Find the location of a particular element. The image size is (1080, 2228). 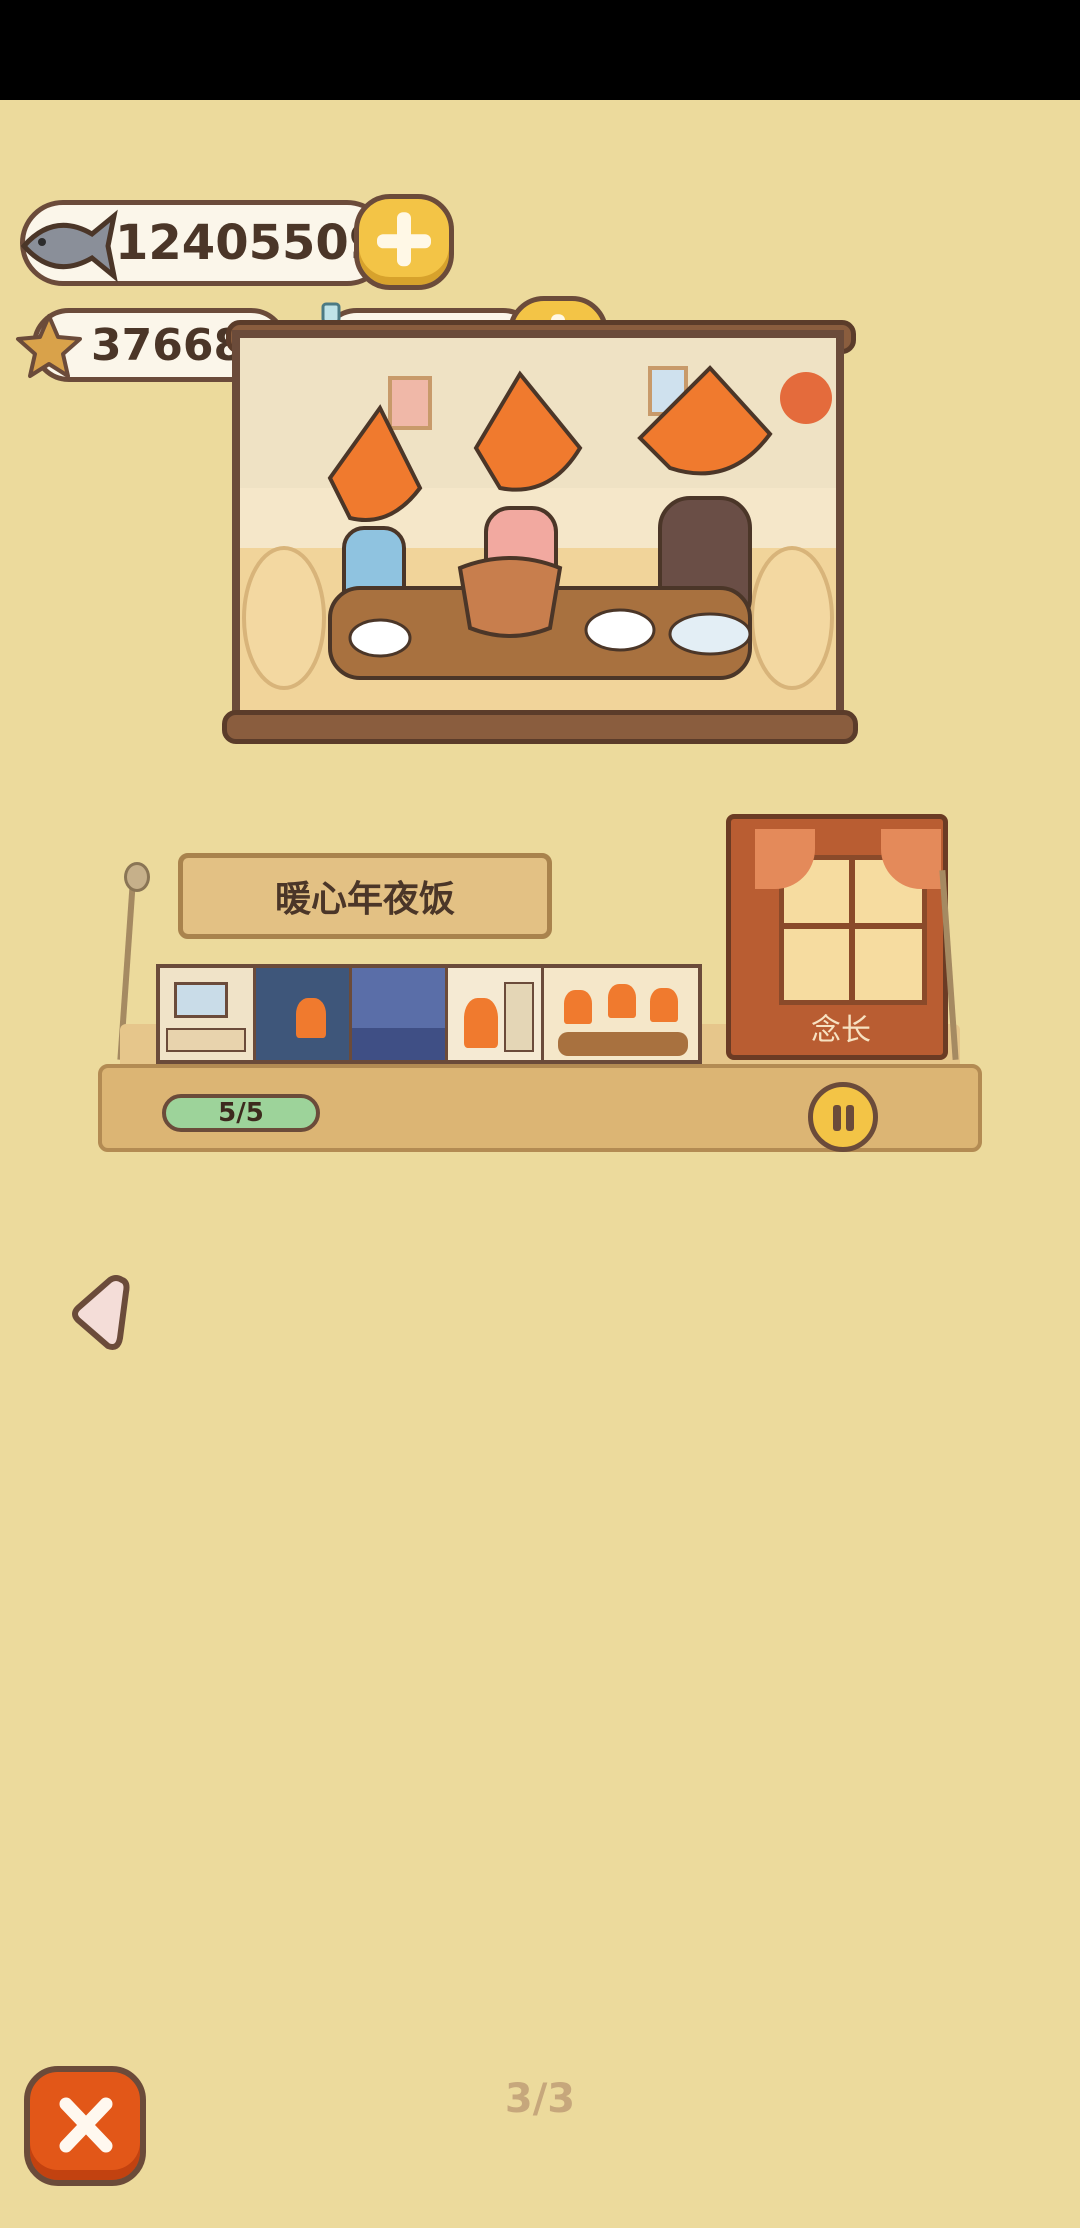

pause-button is located at coordinates (843, 1117).